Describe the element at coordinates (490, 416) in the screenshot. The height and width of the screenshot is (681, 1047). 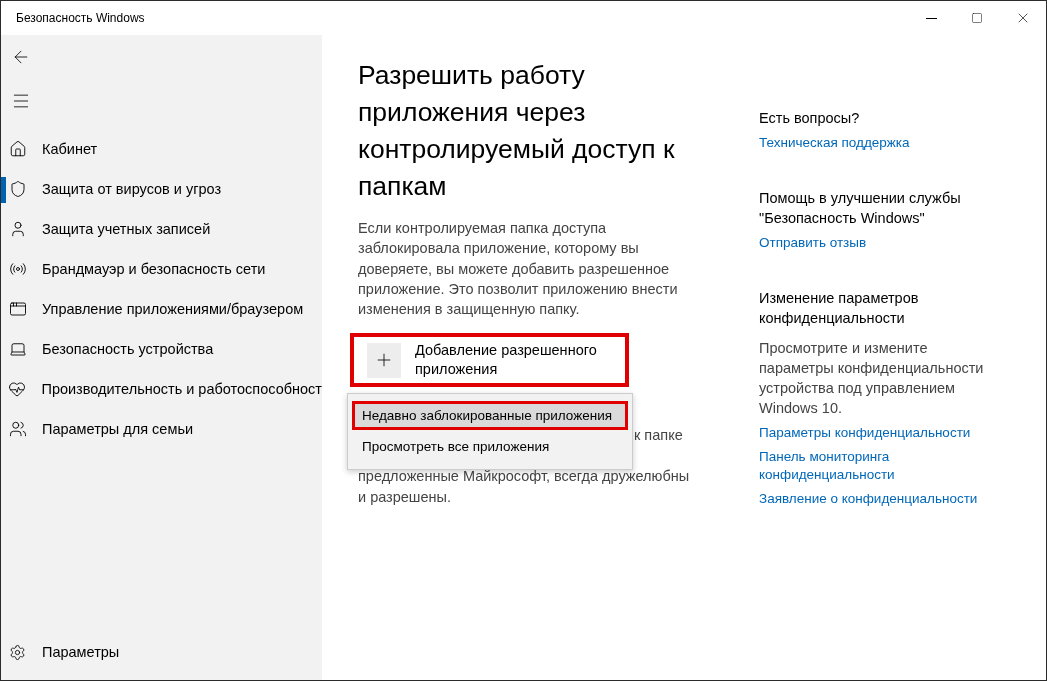
I see `menu-item: Недавно заблокированные приложения` at that location.